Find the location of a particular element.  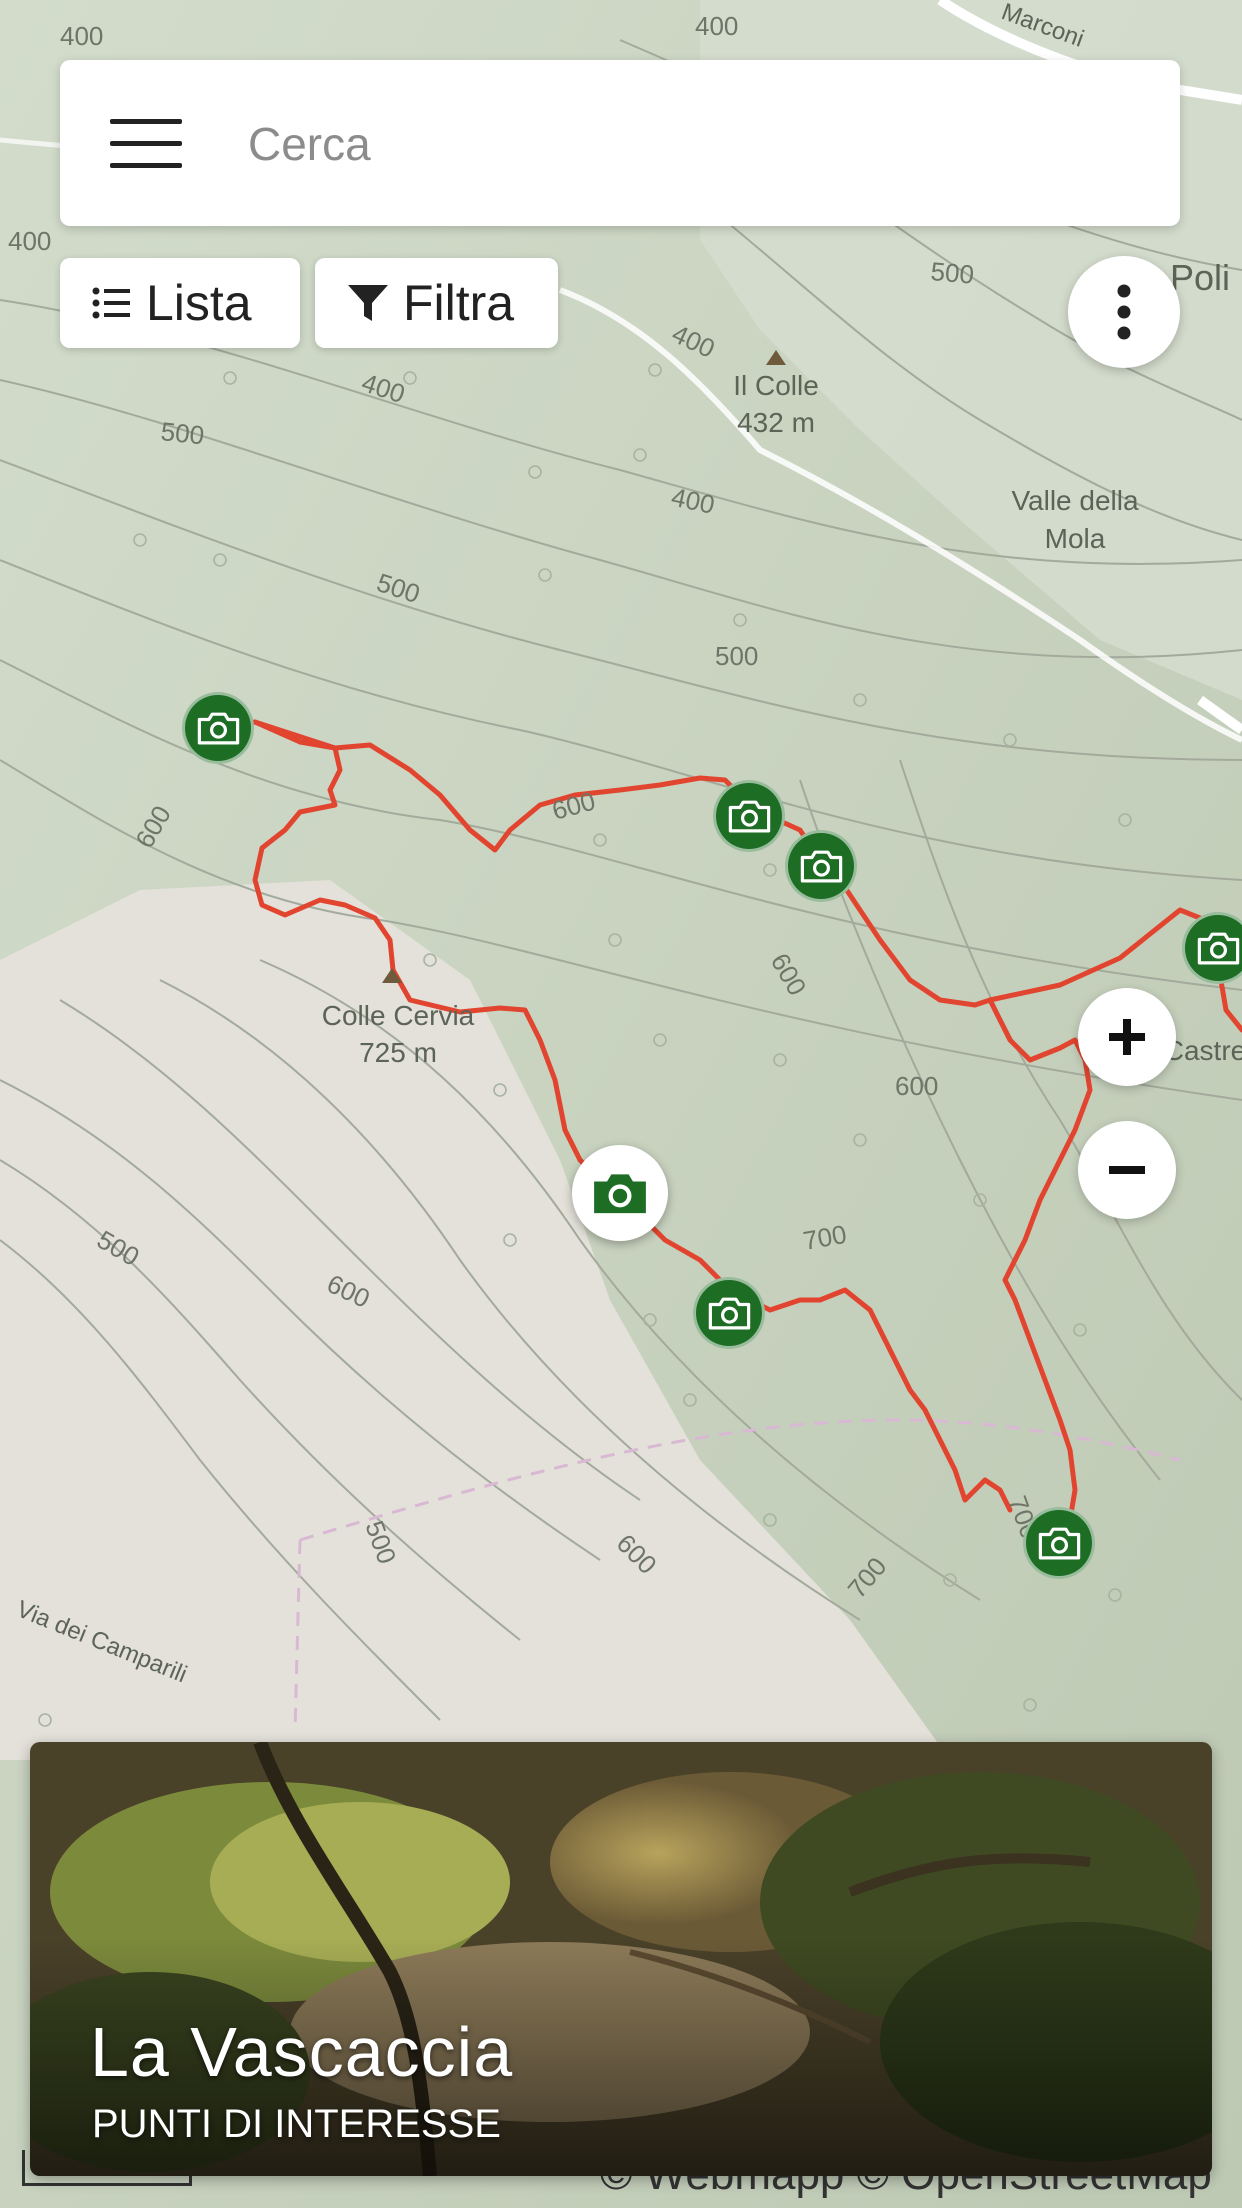

filter-label: Filtra is located at coordinates (459, 303).